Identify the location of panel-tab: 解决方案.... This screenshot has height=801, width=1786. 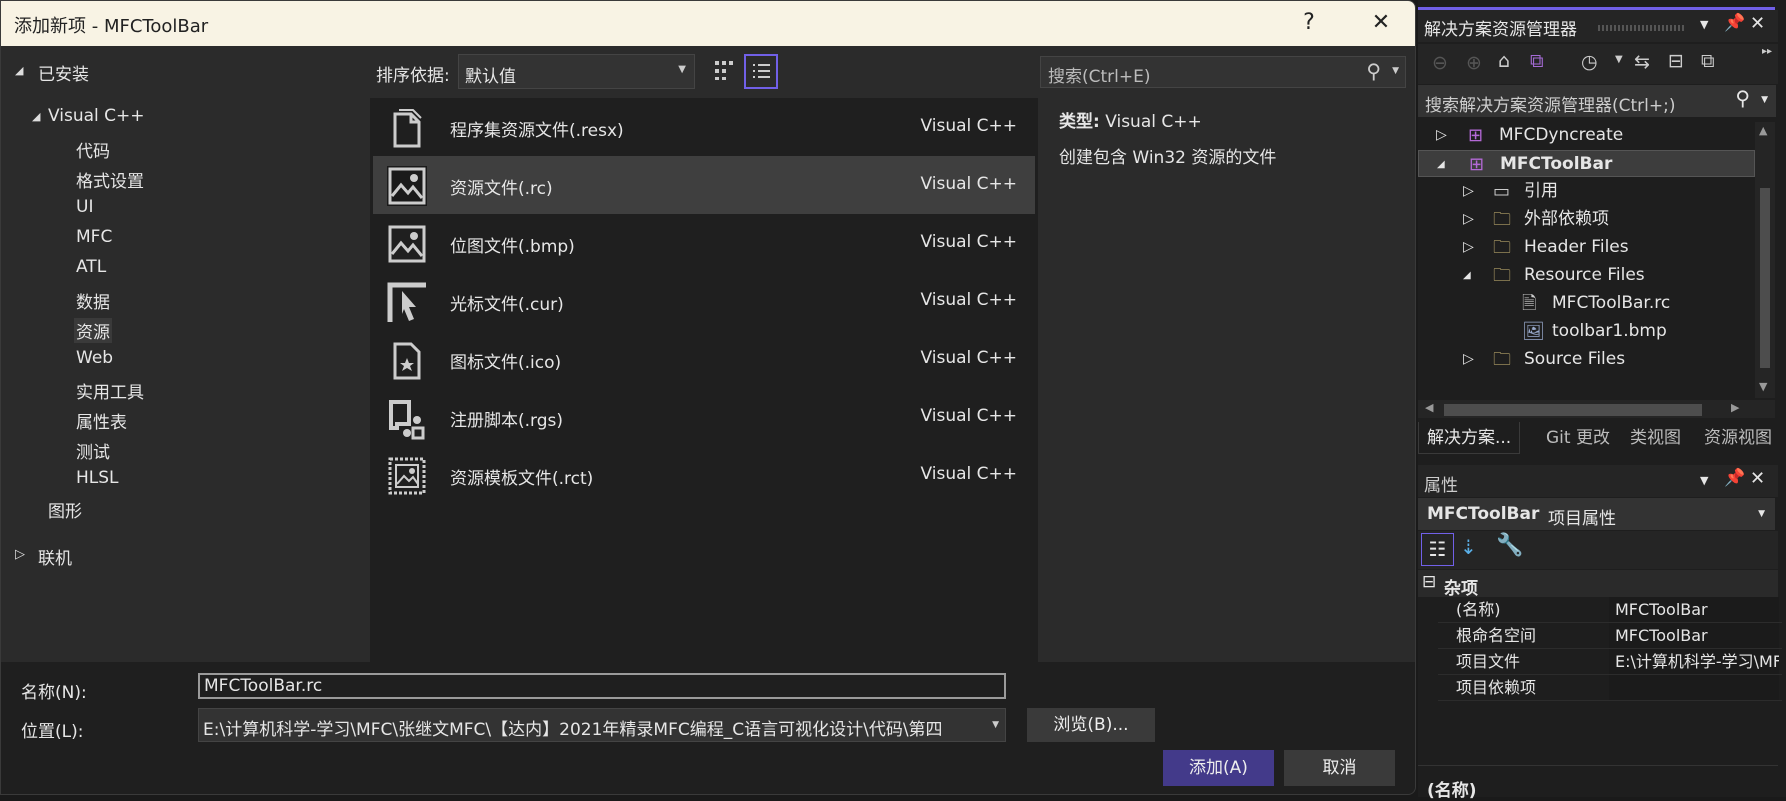
(1469, 438).